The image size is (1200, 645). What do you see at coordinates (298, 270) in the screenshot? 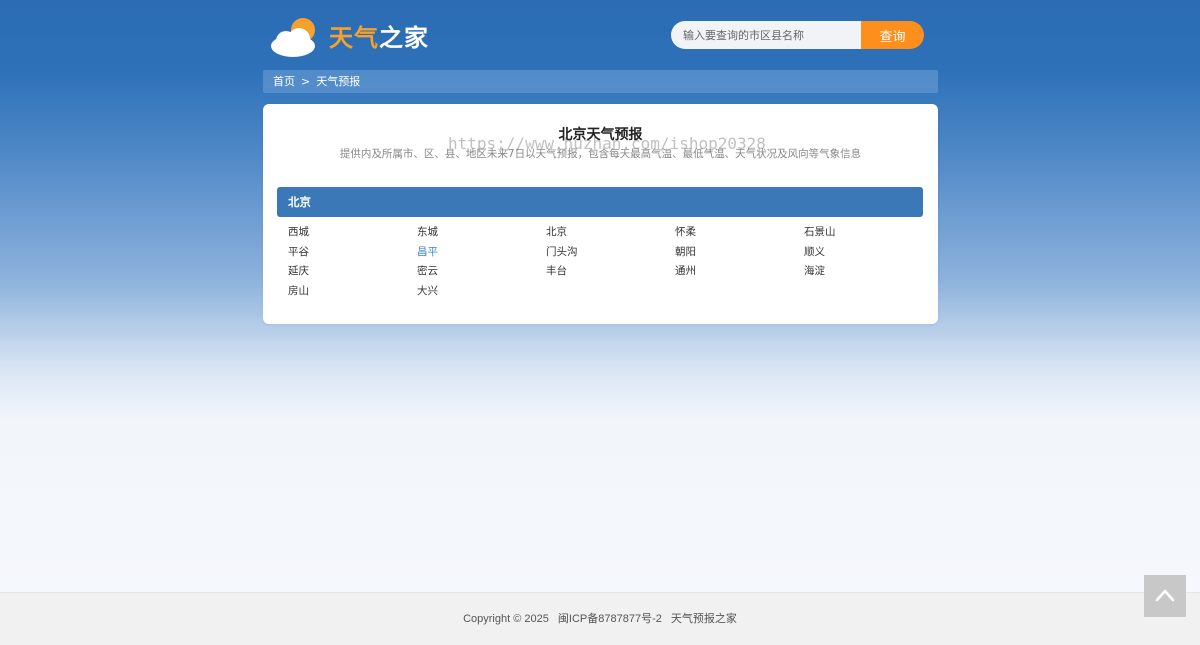
I see `city-link: 延庆` at bounding box center [298, 270].